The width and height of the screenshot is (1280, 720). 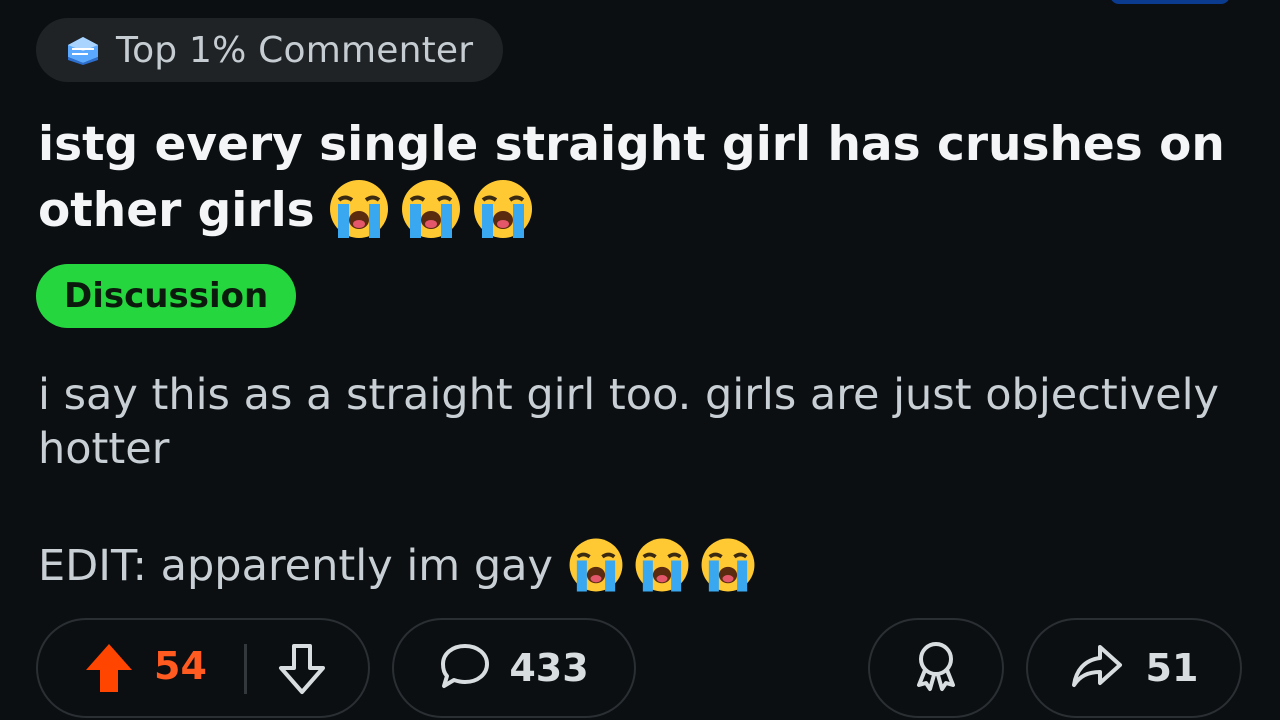 I want to click on comment-count: 433, so click(x=549, y=668).